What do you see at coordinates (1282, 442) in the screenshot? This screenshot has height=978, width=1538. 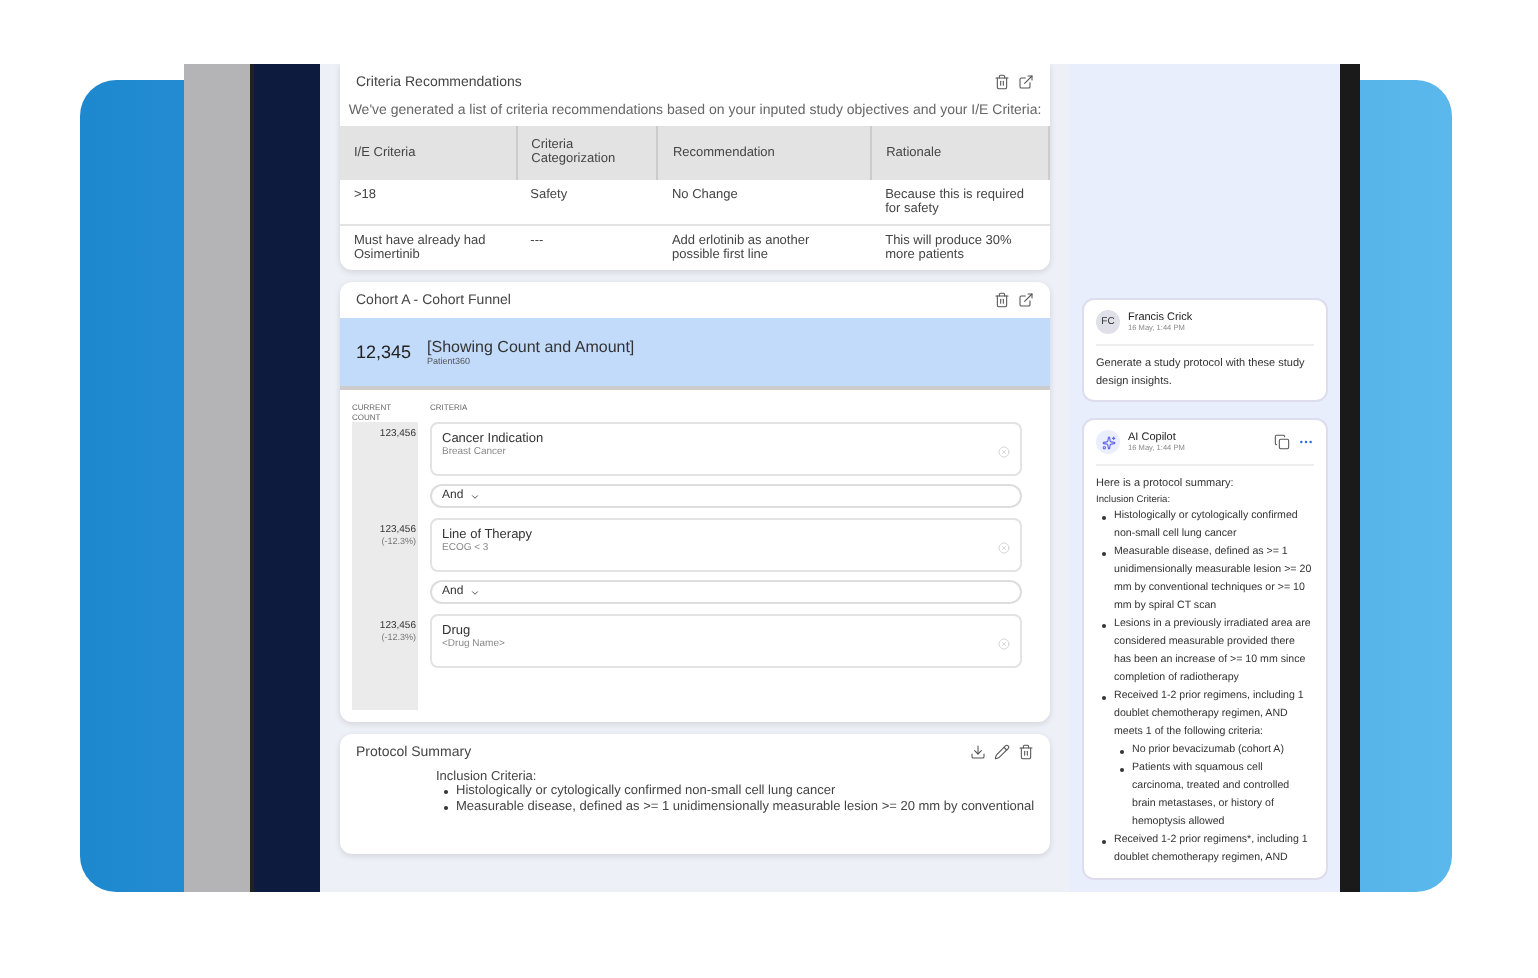 I see `copy-icon` at bounding box center [1282, 442].